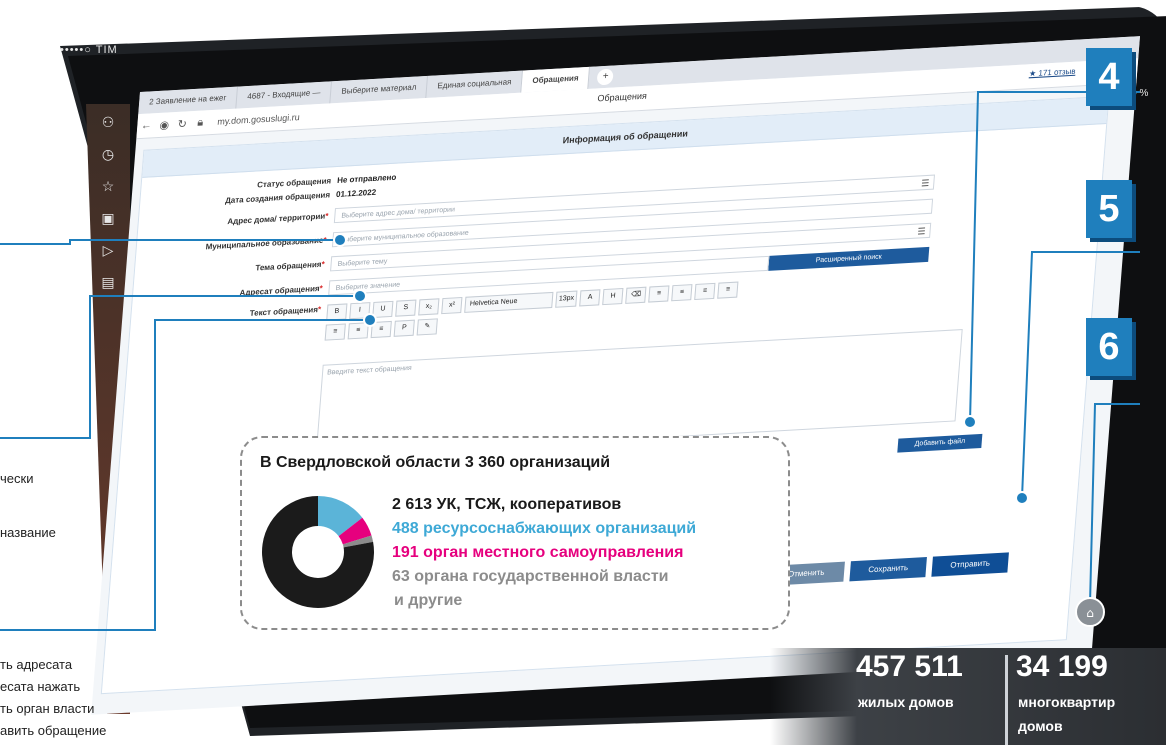 The image size is (1166, 745). I want to click on star-icon: ☆, so click(108, 186).